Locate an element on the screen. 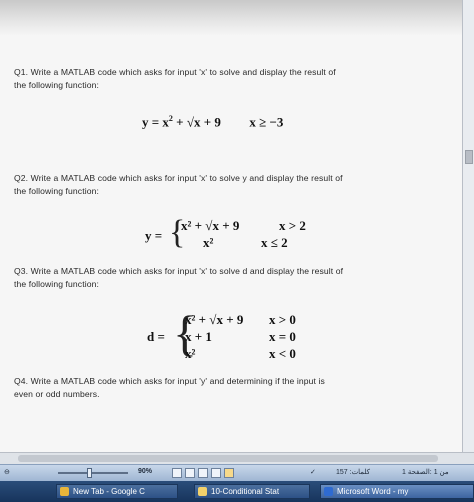 This screenshot has width=474, height=502. taskbar-item-word: Microsoft Word - my is located at coordinates (397, 491).